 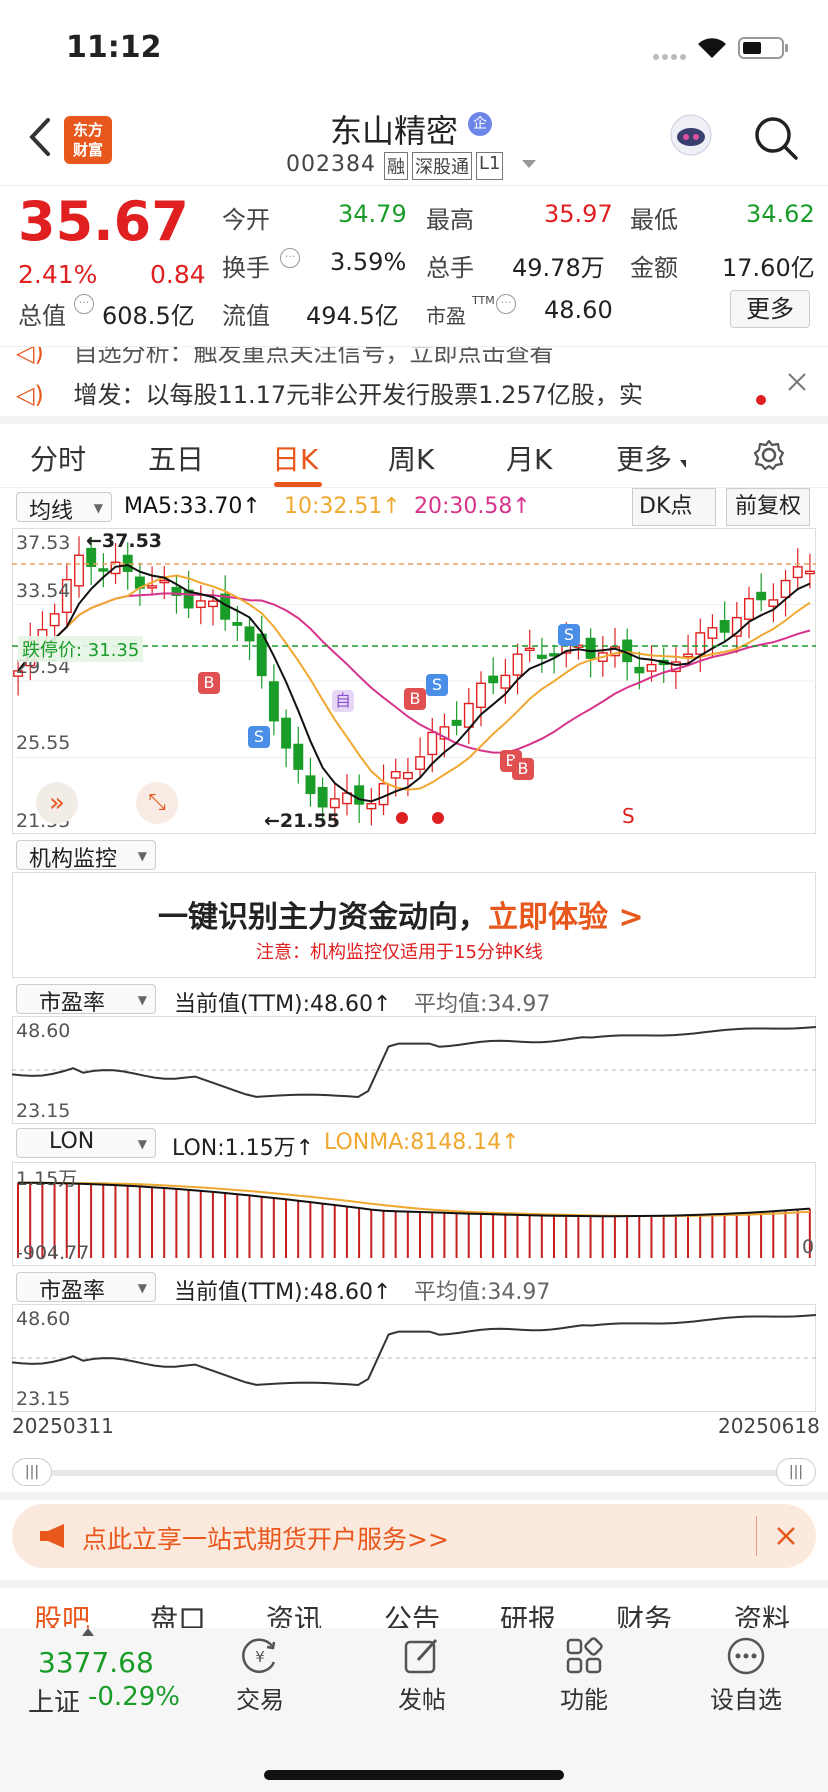 I want to click on nav-trade: ¥ 交易, so click(x=260, y=1671).